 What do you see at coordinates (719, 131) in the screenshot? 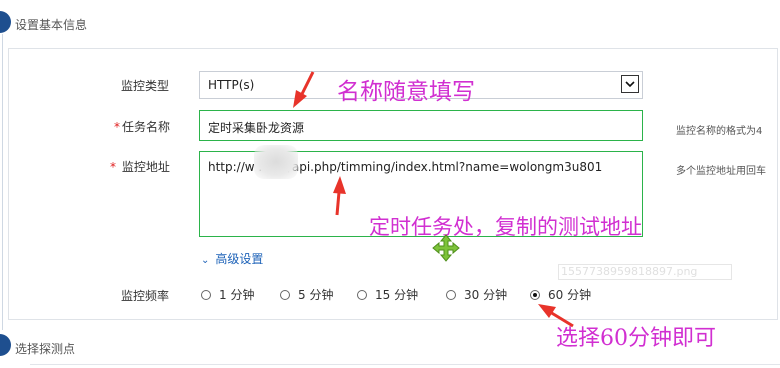
I see `task-name-hint: 监控名称的格式为4` at bounding box center [719, 131].